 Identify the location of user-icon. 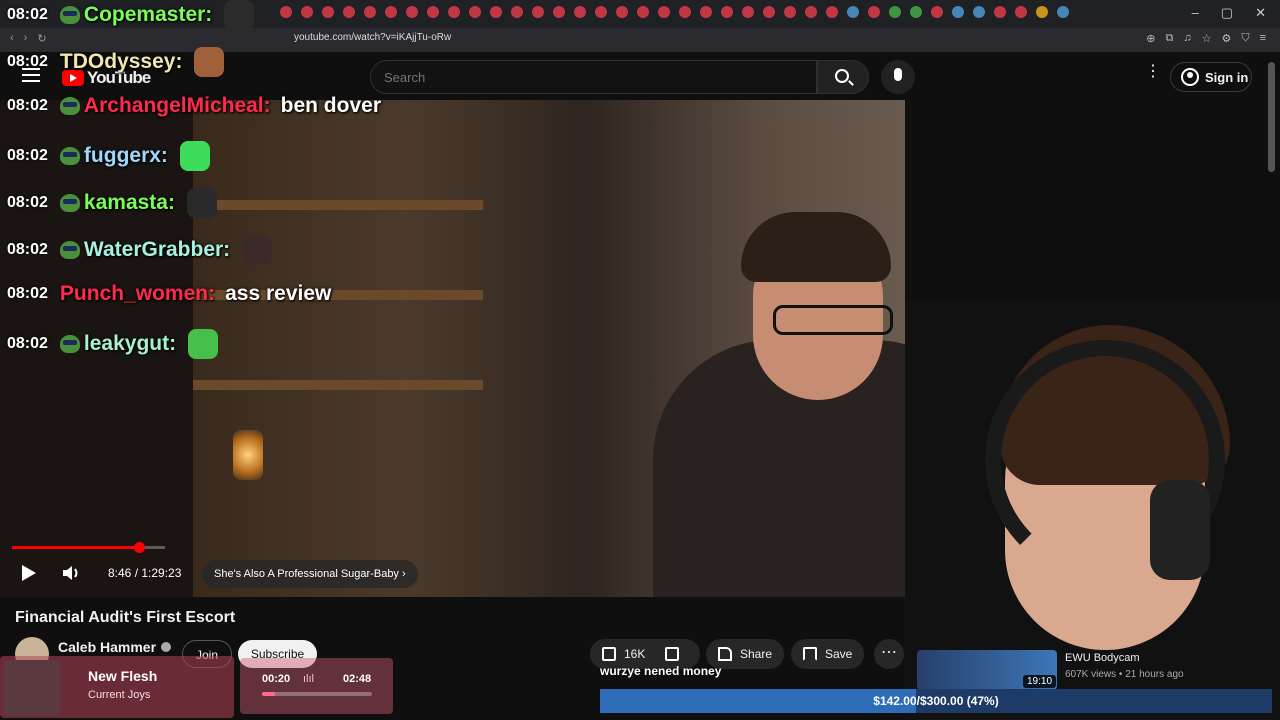
(1190, 77).